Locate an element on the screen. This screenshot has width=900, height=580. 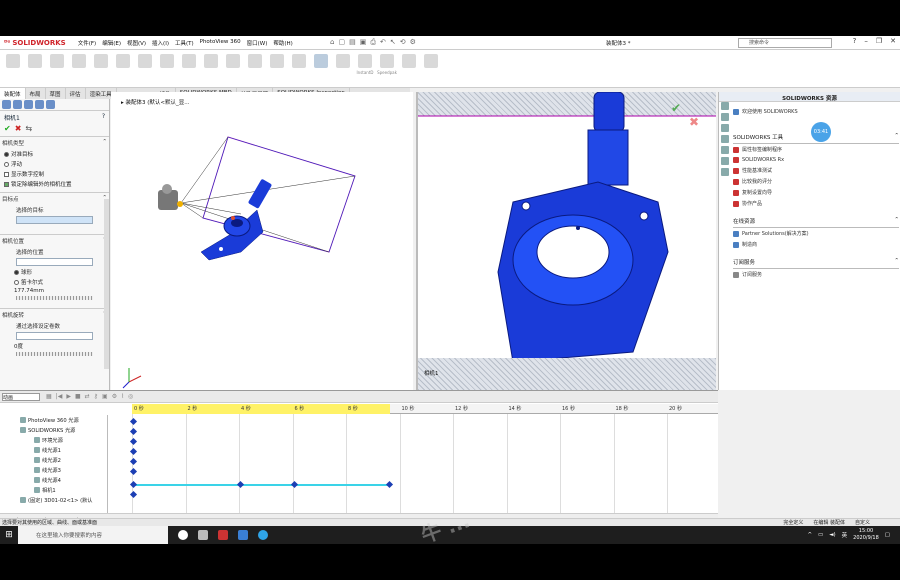
task-pane-link: 性能基准测试 is located at coordinates (816, 170).